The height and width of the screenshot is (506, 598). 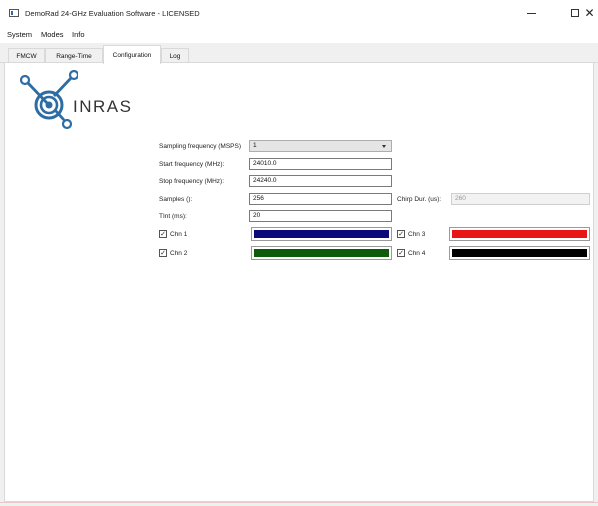 I want to click on close-icon: ✕, so click(x=589, y=13).